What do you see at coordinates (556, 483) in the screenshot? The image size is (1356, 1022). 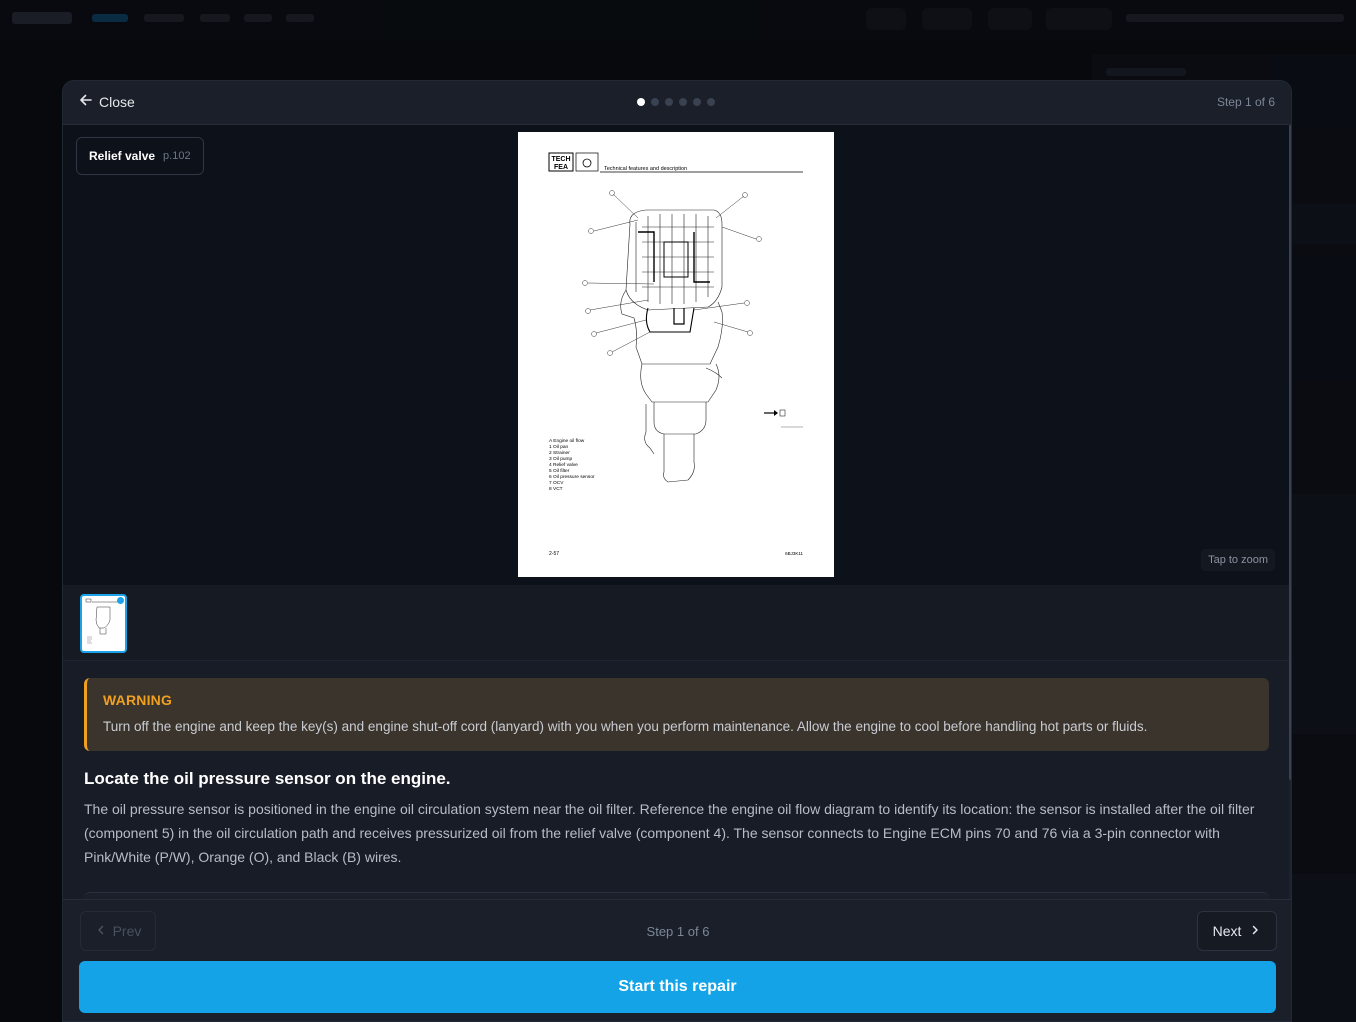 I see `legend-item: 7 OCV` at bounding box center [556, 483].